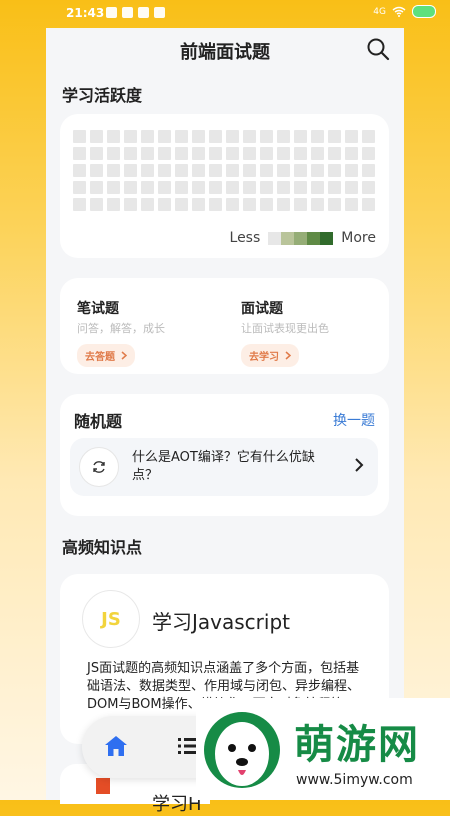 The image size is (450, 816). Describe the element at coordinates (264, 357) in the screenshot. I see `go-study-label: 去学习` at that location.